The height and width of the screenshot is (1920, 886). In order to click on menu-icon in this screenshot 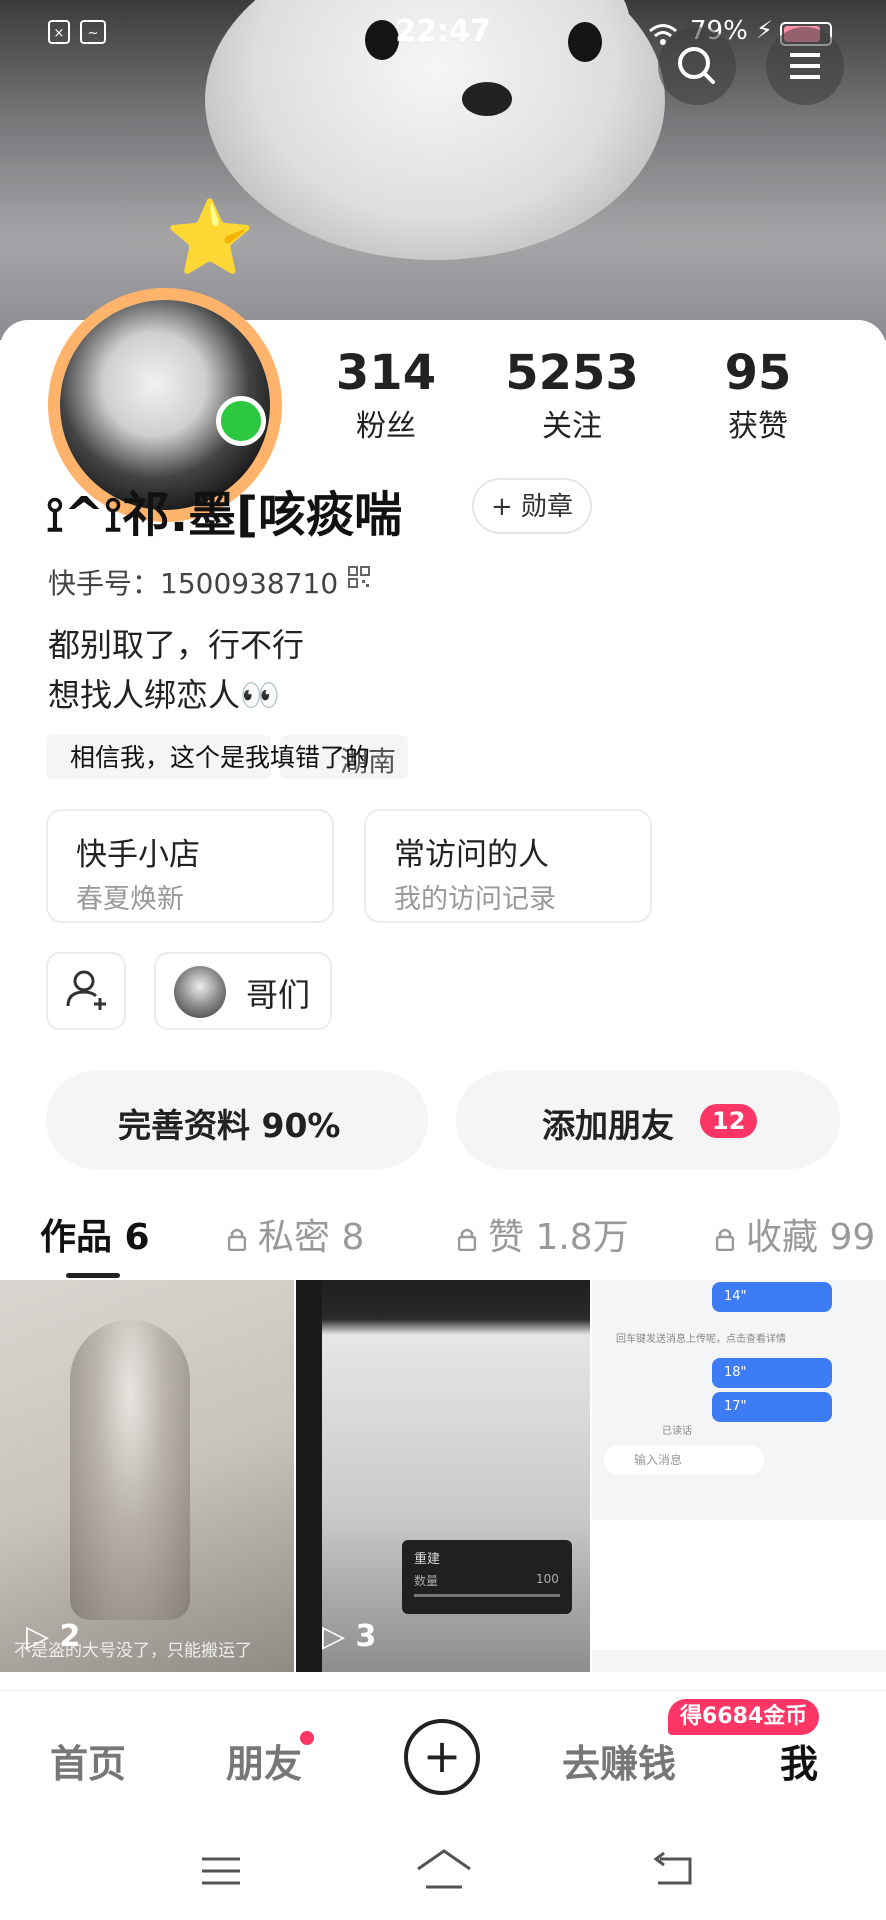, I will do `click(805, 66)`.